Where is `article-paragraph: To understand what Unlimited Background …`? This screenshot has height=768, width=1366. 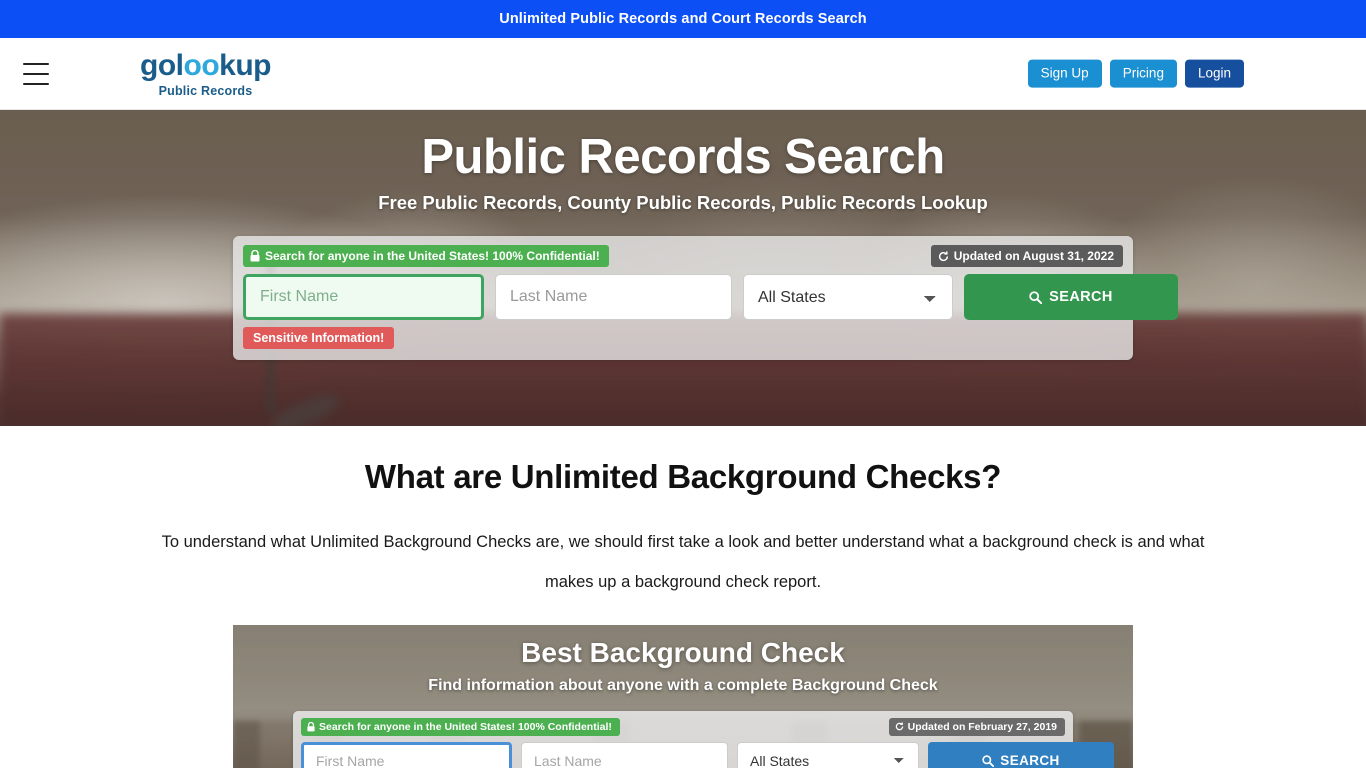
article-paragraph: To understand what Unlimited Background … is located at coordinates (683, 562).